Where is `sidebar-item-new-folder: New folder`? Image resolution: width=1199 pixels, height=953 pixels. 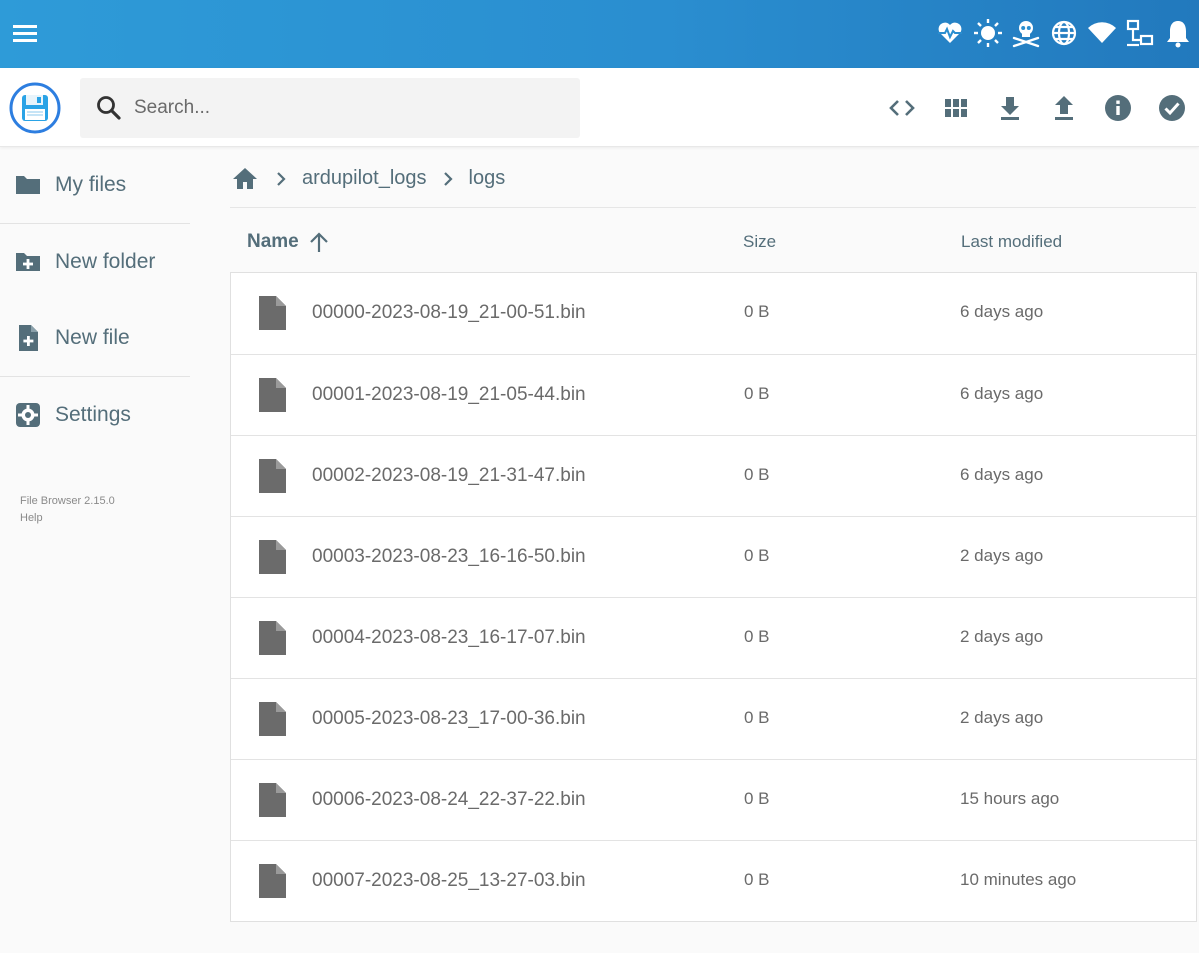 sidebar-item-new-folder: New folder is located at coordinates (95, 262).